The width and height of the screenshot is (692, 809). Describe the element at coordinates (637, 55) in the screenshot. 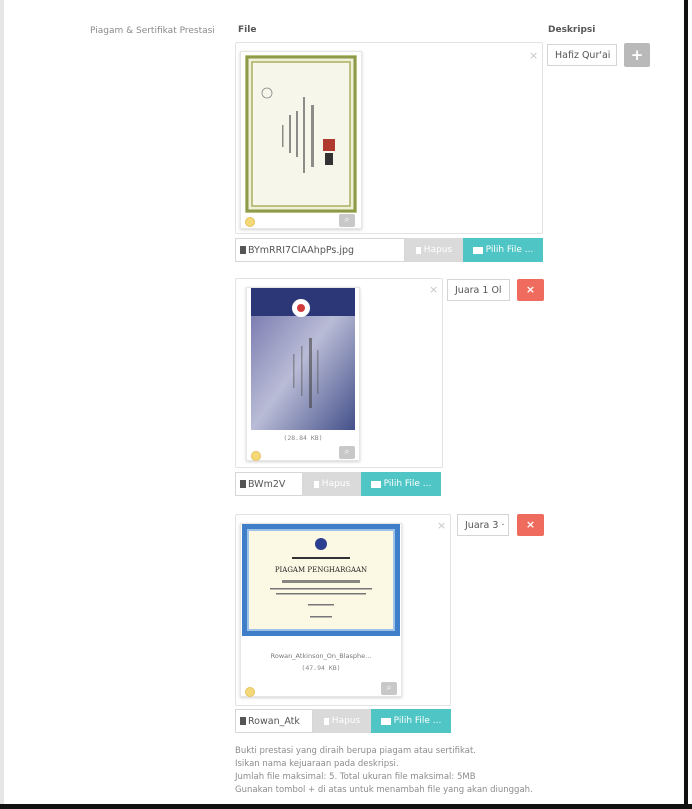

I see `add-file-button: +` at that location.